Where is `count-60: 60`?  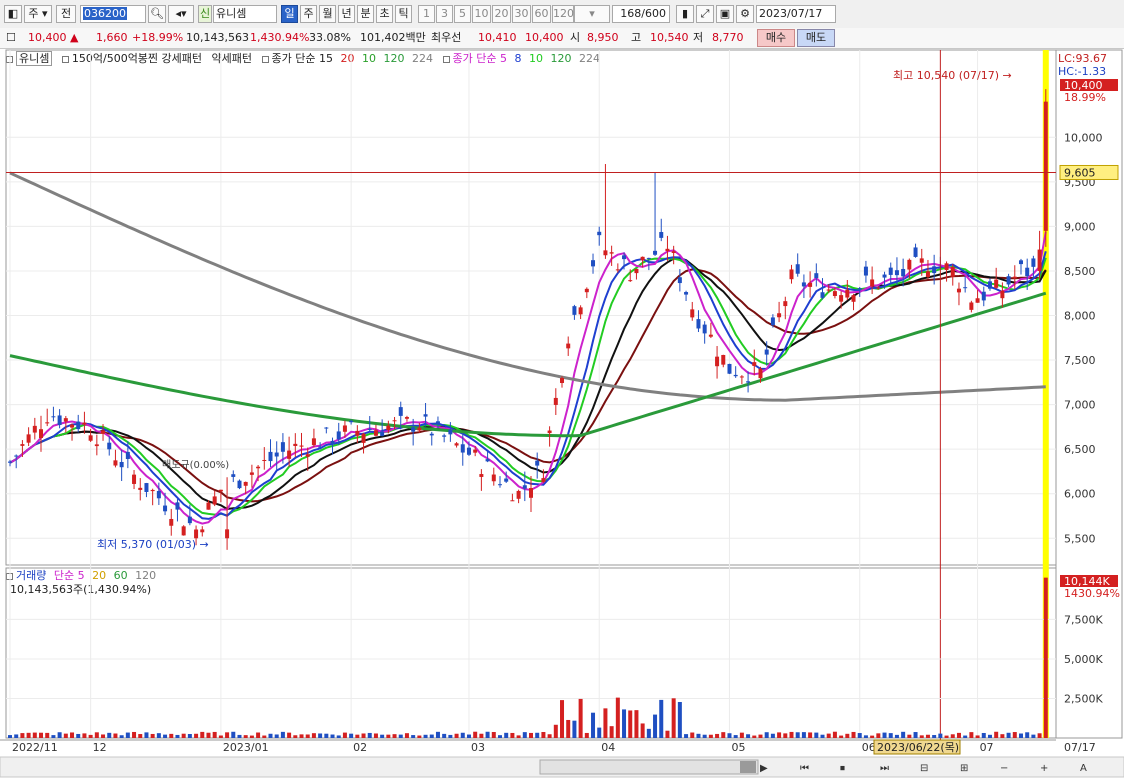 count-60: 60 is located at coordinates (541, 14).